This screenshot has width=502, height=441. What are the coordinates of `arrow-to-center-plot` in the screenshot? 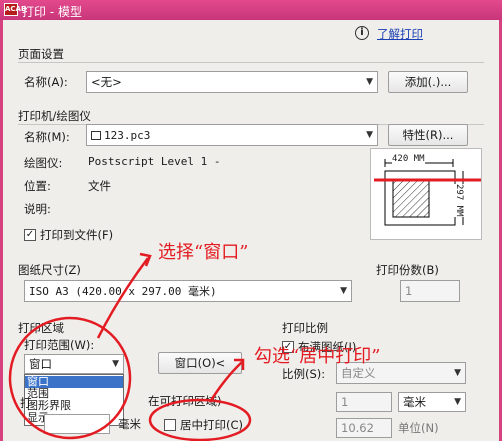 It's located at (225, 382).